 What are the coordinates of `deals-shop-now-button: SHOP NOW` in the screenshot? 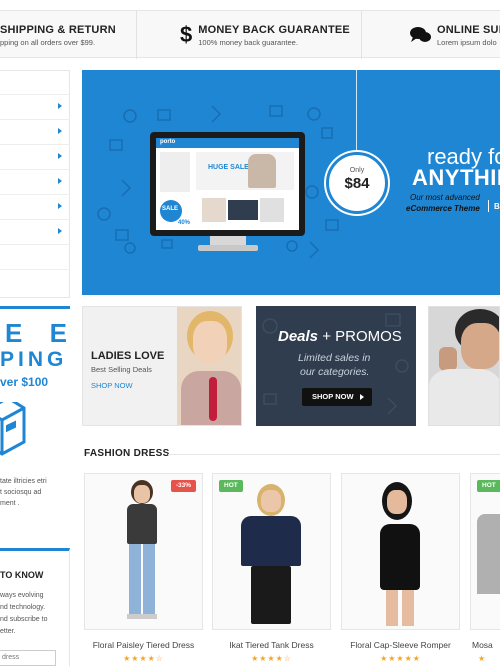 It's located at (337, 397).